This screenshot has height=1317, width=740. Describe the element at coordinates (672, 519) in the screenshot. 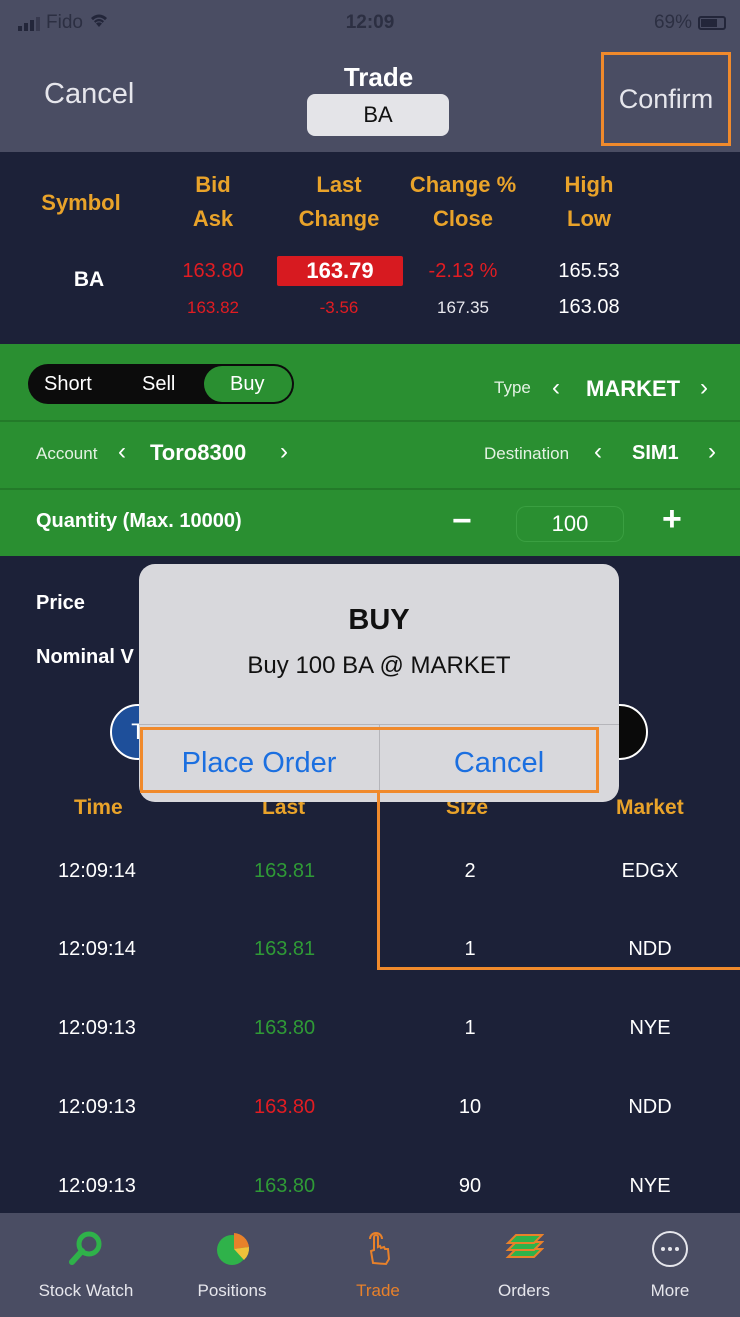

I see `quantity-increment-button: +` at that location.